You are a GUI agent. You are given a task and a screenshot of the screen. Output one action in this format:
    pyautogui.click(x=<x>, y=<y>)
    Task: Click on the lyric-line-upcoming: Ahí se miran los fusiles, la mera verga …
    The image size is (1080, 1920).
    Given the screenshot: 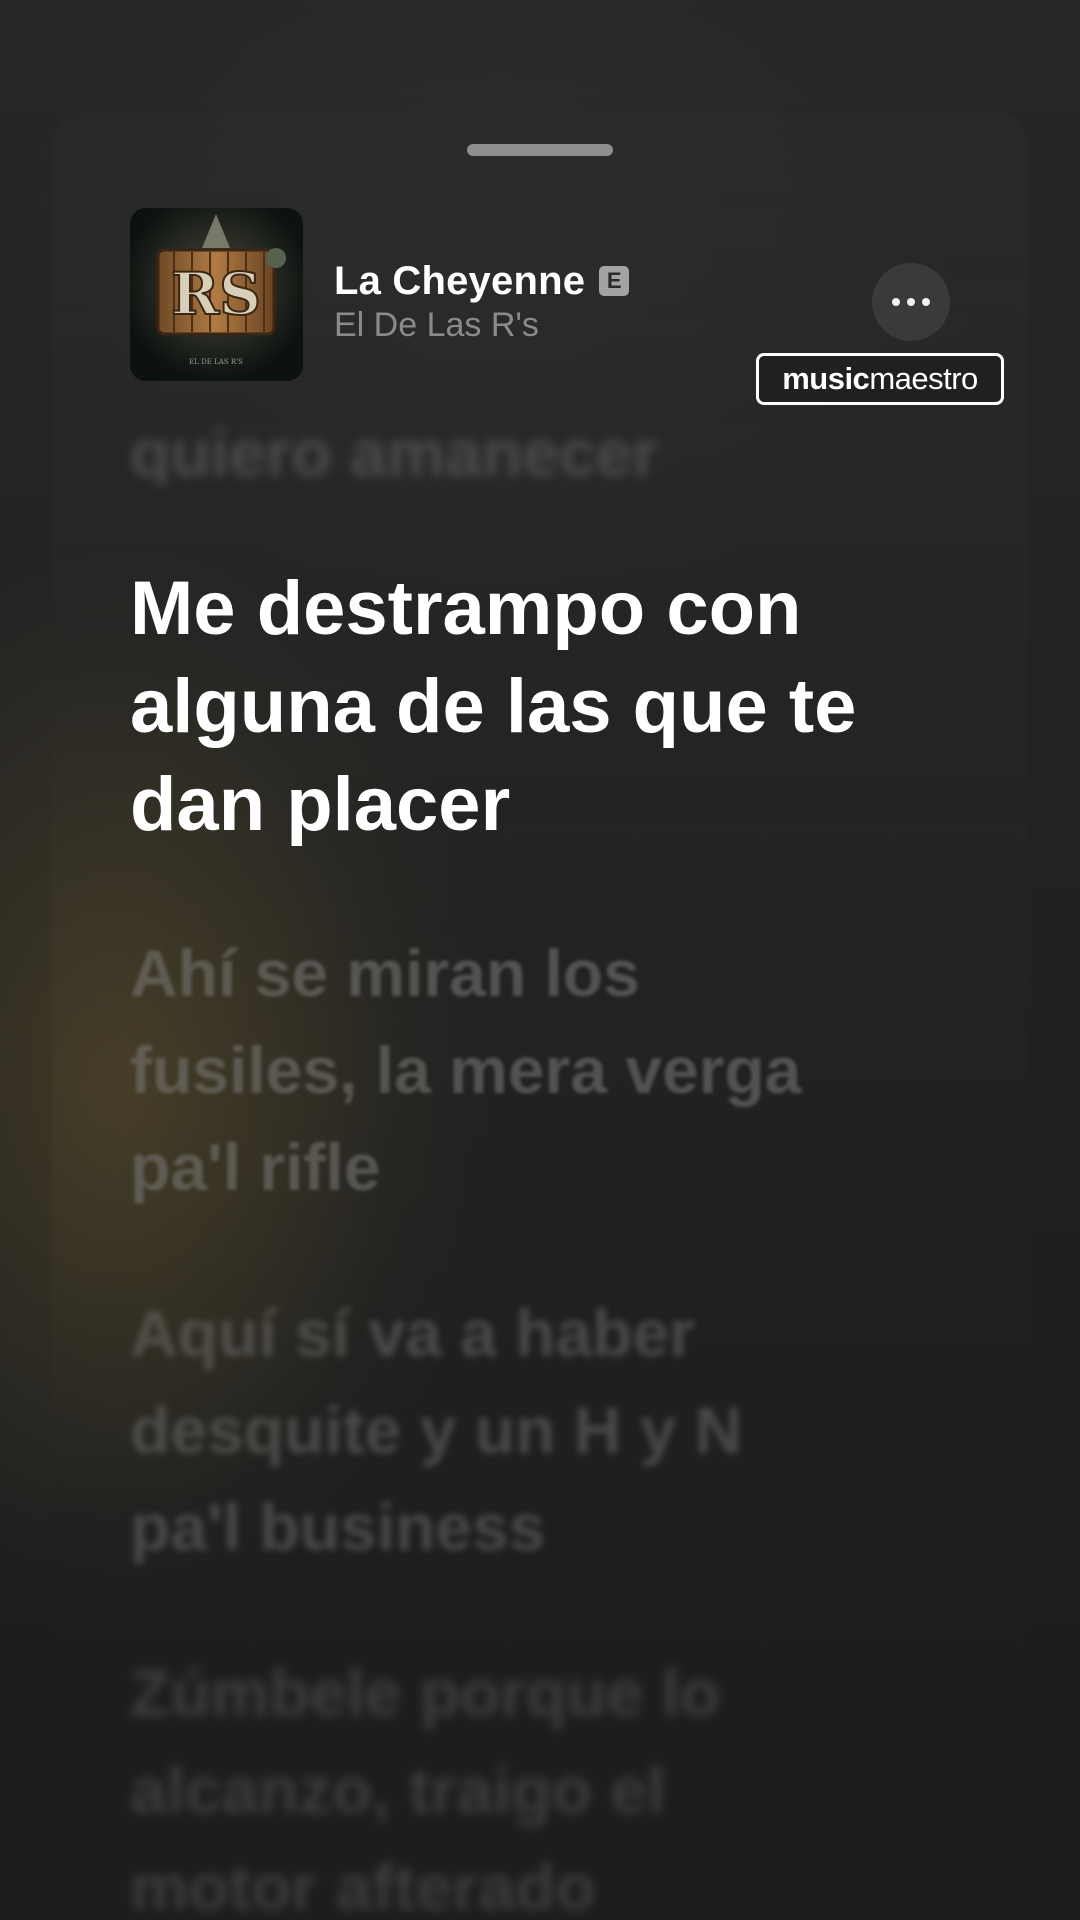 What is the action you would take?
    pyautogui.click(x=540, y=1070)
    